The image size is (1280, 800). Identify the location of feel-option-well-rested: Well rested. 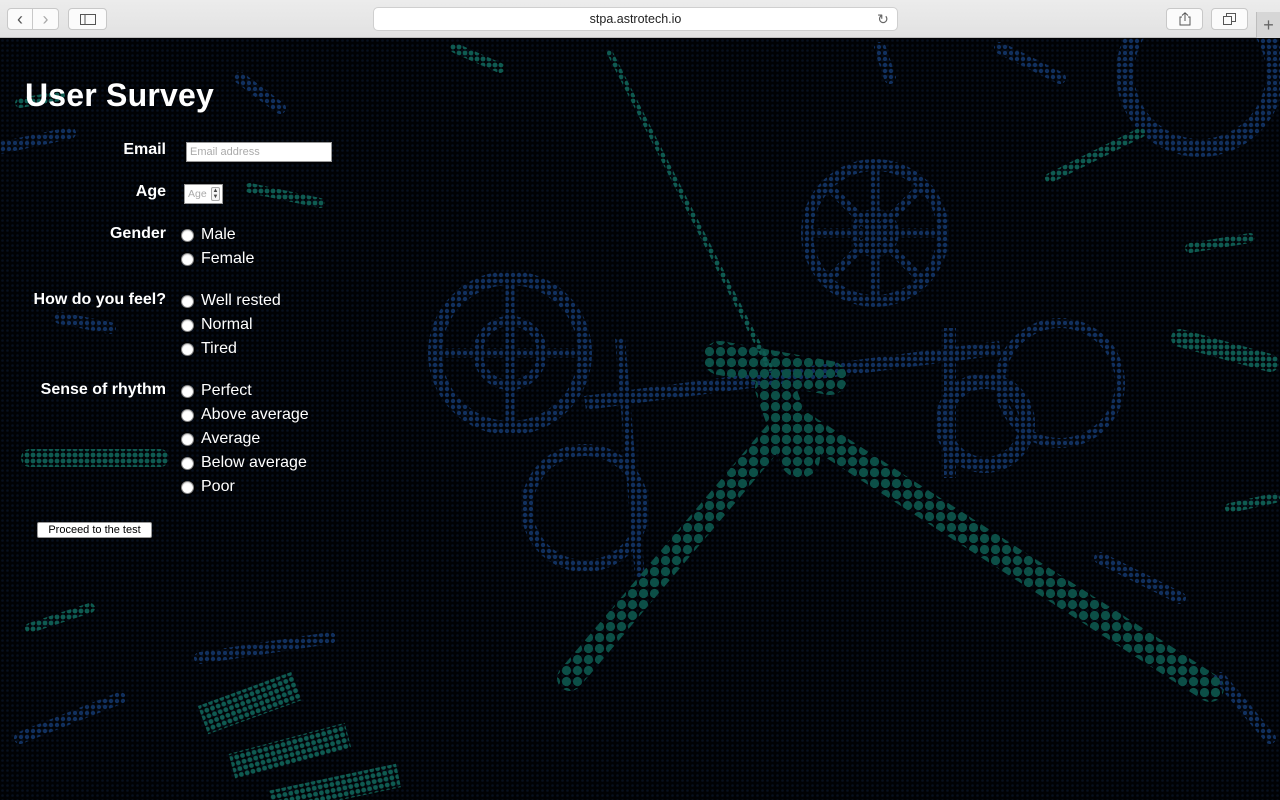
(231, 301).